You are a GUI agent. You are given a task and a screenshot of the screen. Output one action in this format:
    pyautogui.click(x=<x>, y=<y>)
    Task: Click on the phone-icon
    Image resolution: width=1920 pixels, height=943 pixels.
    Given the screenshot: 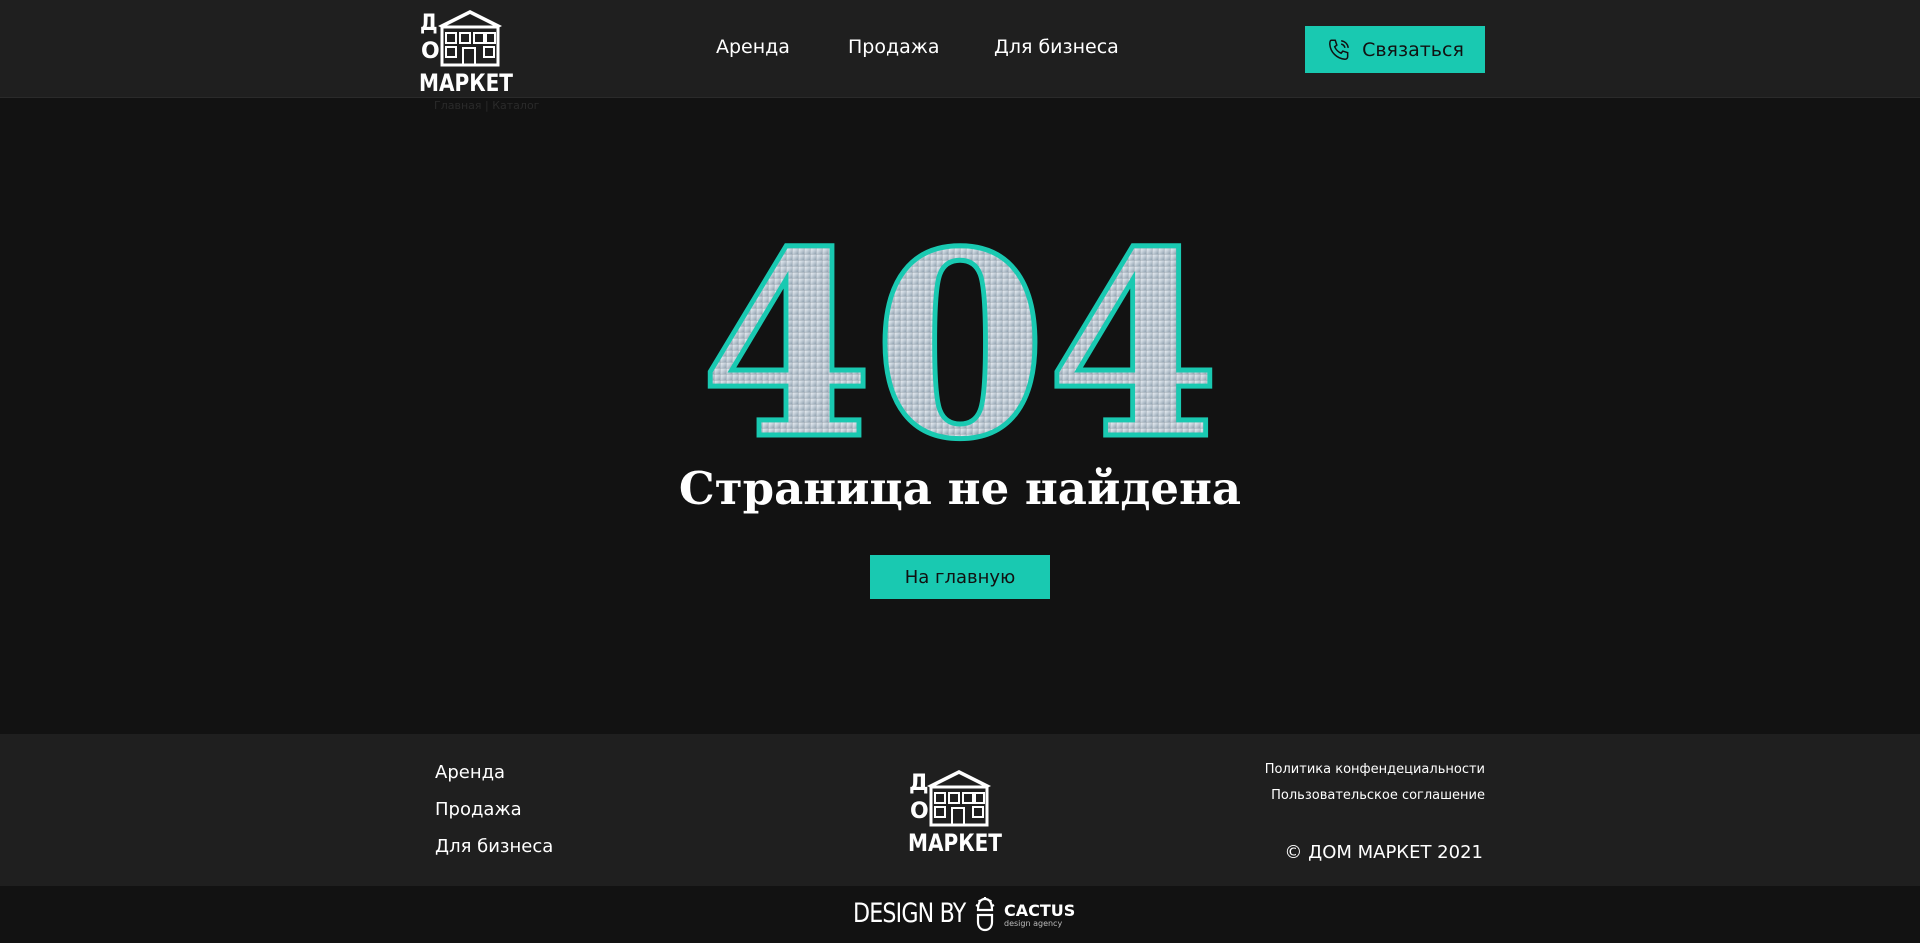 What is the action you would take?
    pyautogui.click(x=1339, y=49)
    